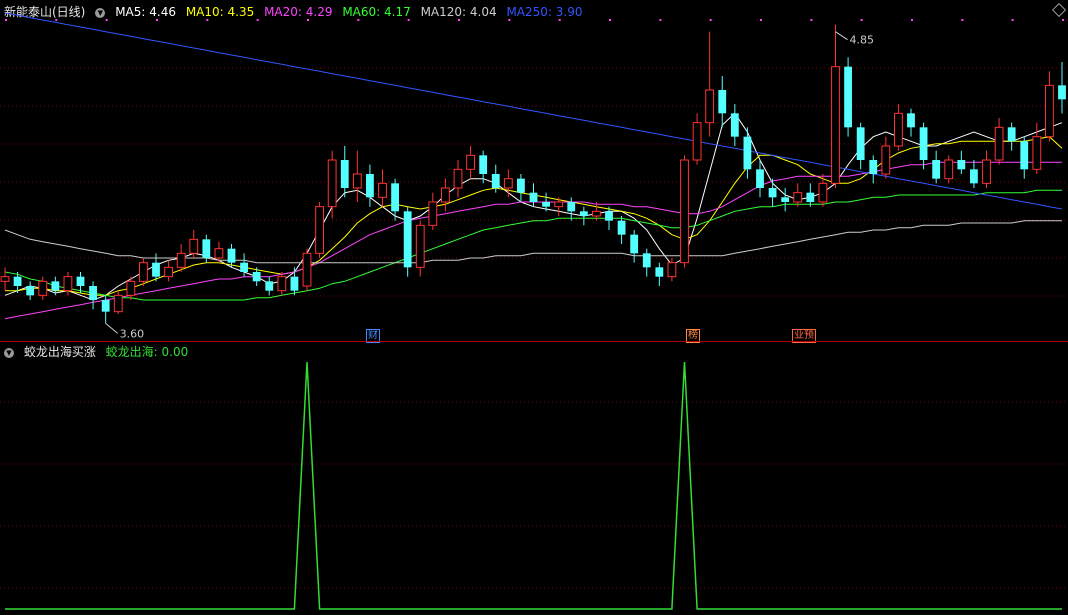 Image resolution: width=1068 pixels, height=615 pixels. Describe the element at coordinates (132, 333) in the screenshot. I see `annotation-label: 3.60` at that location.